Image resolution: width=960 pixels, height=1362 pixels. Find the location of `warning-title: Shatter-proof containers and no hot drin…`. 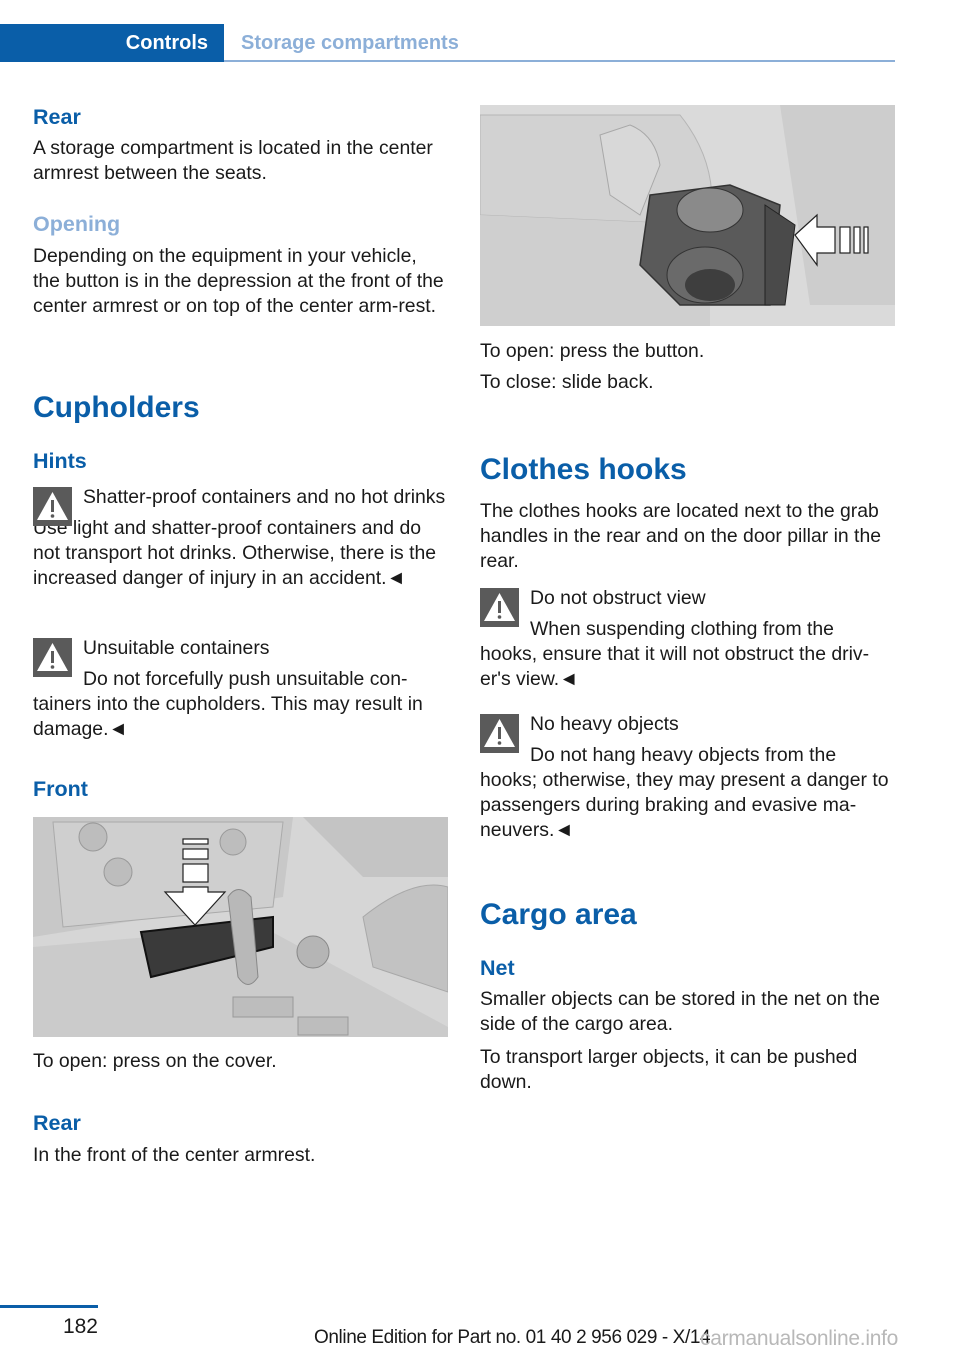

warning-title: Shatter-proof containers and no hot drin… is located at coordinates (264, 497).